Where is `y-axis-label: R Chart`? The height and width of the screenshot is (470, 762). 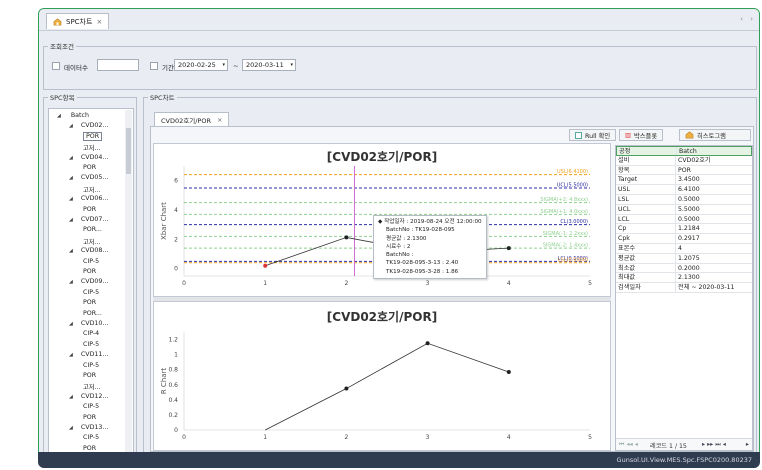 y-axis-label: R Chart is located at coordinates (164, 381).